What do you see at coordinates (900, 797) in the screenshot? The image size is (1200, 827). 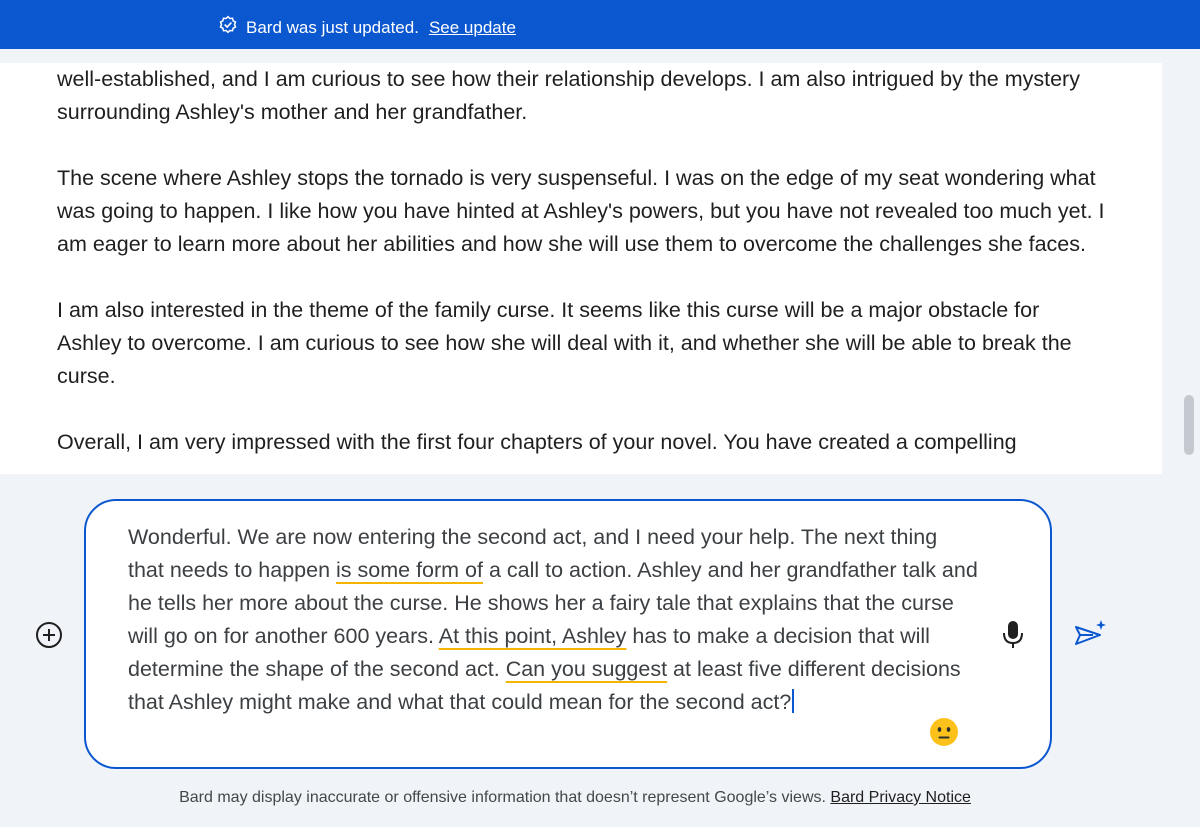 I see `privacy-notice-link: Bard Privacy Notice` at bounding box center [900, 797].